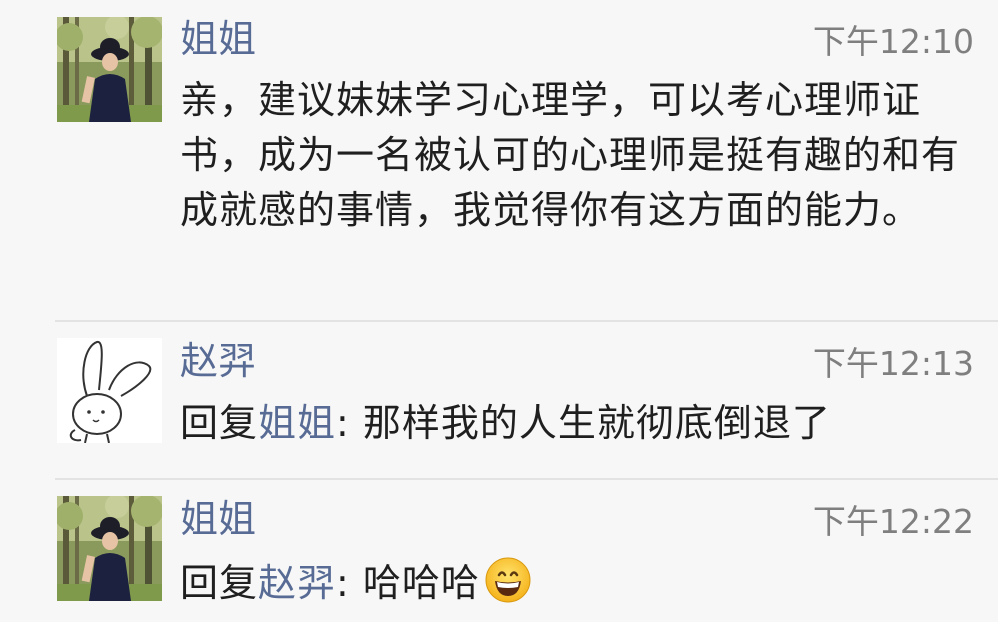  Describe the element at coordinates (893, 41) in the screenshot. I see `comment-timestamp: 下午12:10` at that location.